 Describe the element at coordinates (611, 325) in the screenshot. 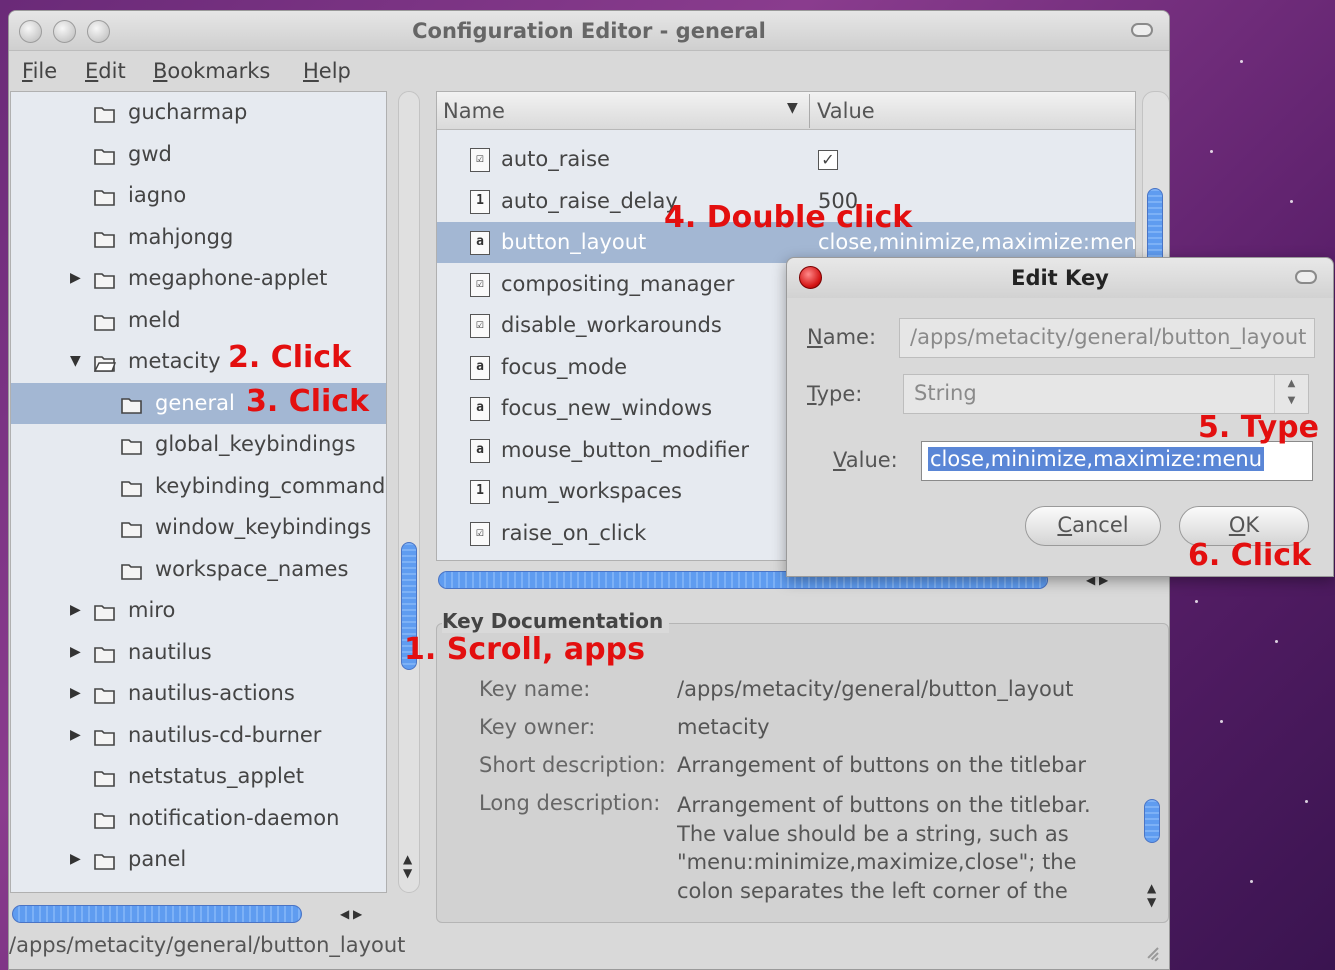

I see `key-name: disable_workarounds` at that location.